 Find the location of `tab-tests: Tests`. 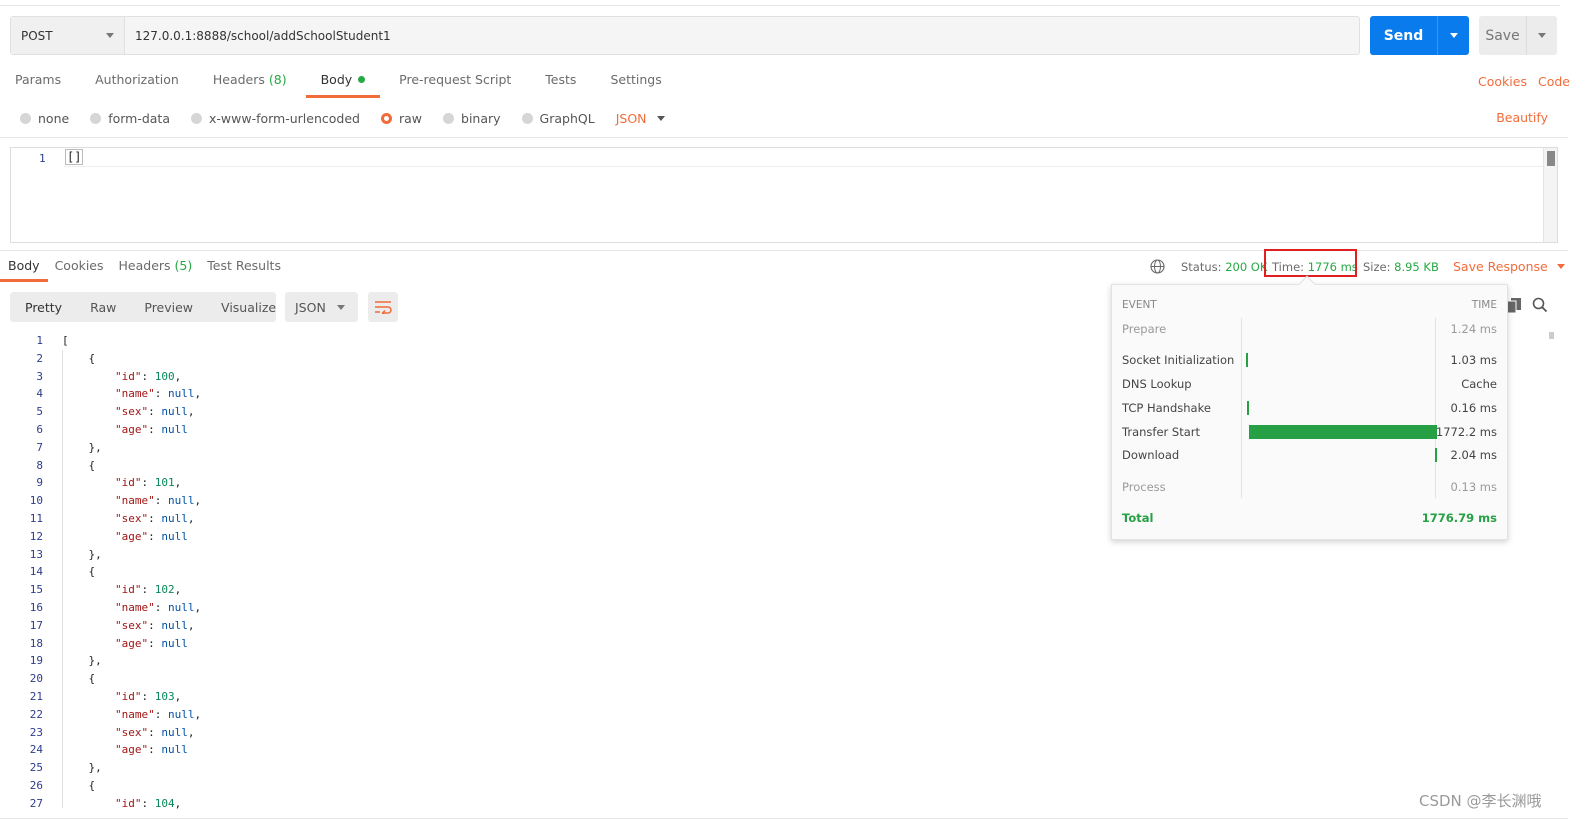

tab-tests: Tests is located at coordinates (560, 85).